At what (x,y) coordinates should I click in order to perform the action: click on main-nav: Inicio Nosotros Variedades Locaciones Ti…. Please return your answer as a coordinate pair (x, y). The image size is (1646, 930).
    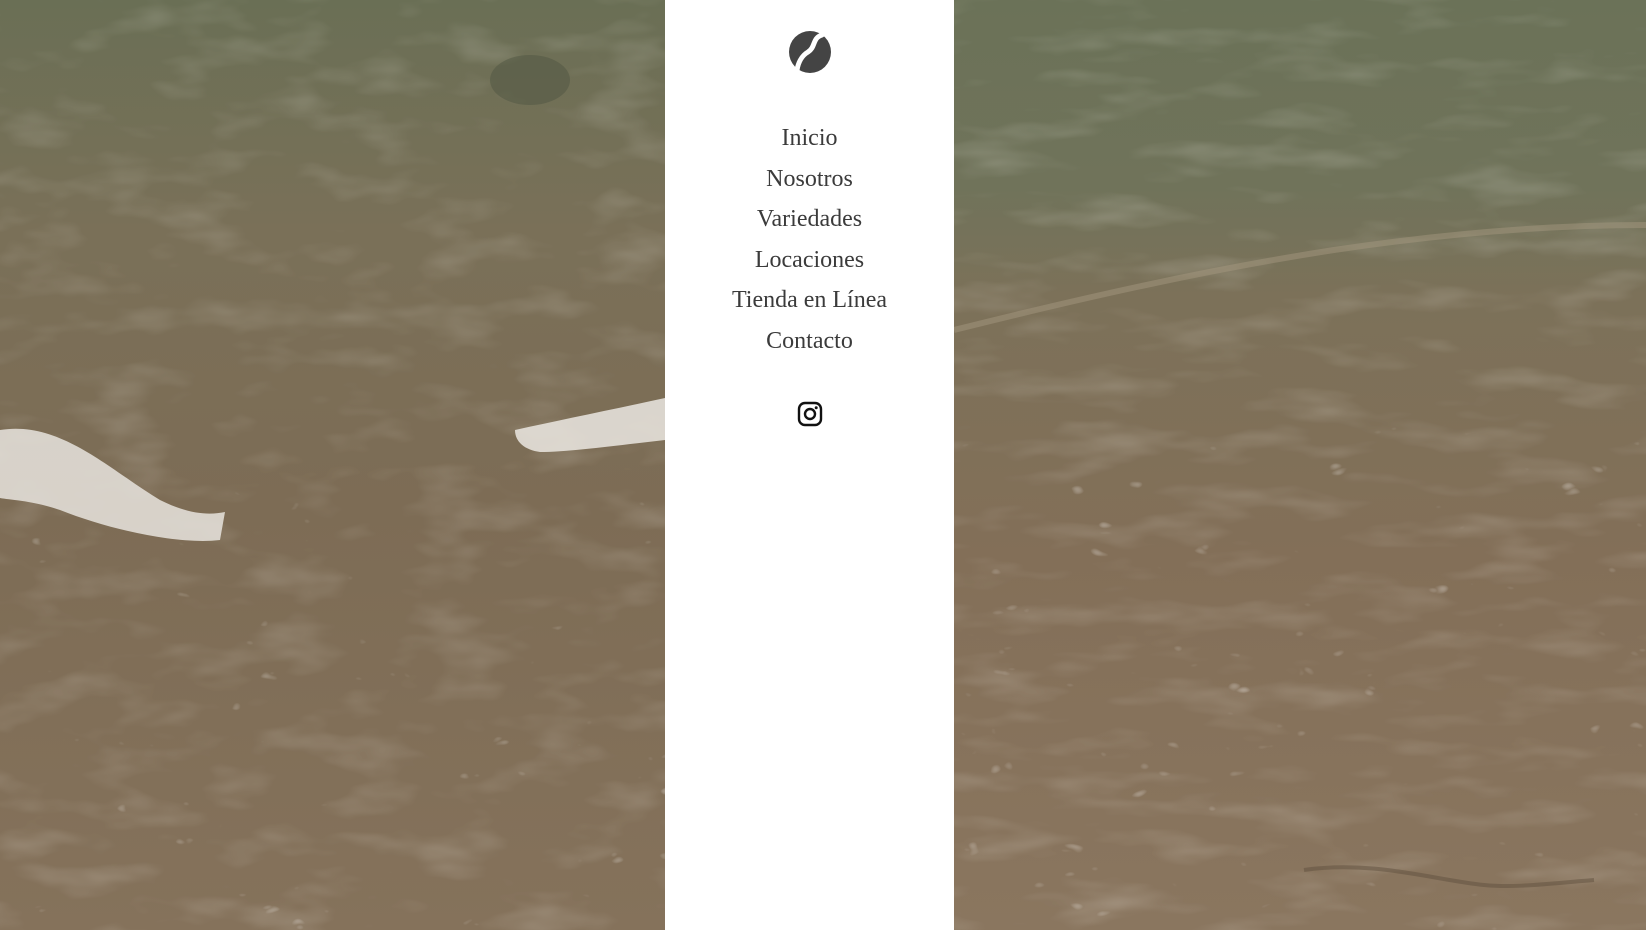
    Looking at the image, I should click on (809, 239).